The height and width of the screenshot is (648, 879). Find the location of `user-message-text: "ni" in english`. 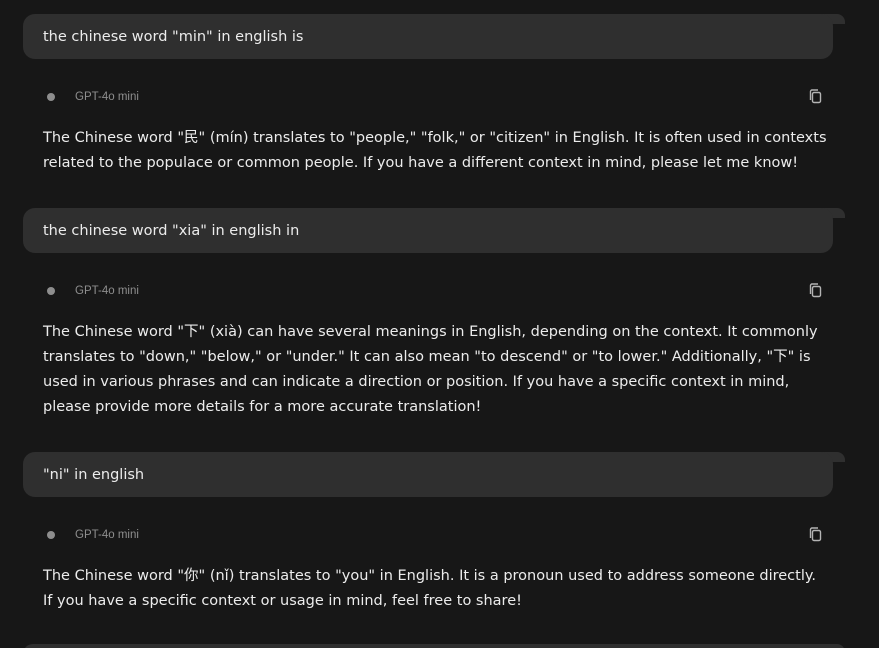

user-message-text: "ni" in english is located at coordinates (94, 474).